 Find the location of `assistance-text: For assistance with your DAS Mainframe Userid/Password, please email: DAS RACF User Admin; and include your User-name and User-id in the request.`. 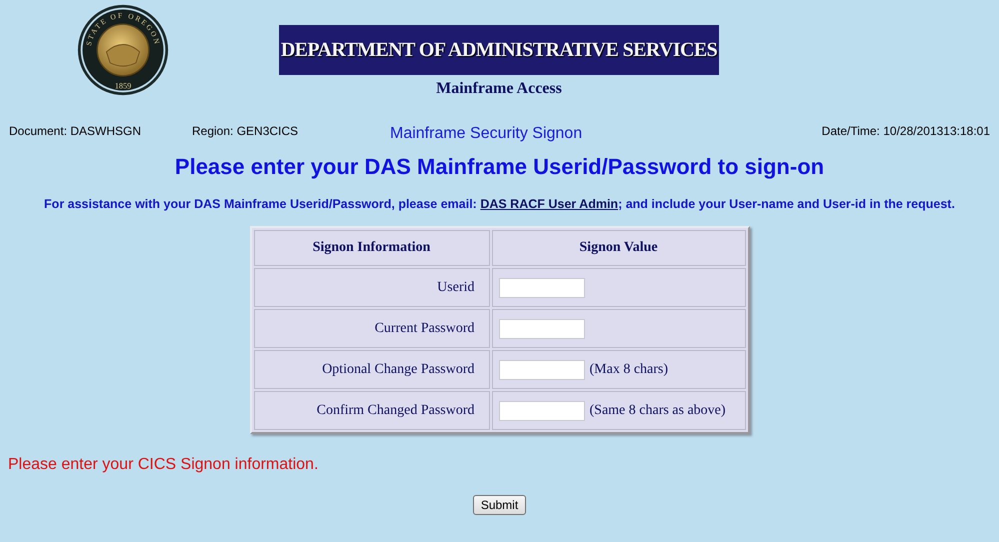

assistance-text: For assistance with your DAS Mainframe Userid/Password, please email: DAS RACF User Admin; and include your User-name and User-id in the request. is located at coordinates (499, 204).